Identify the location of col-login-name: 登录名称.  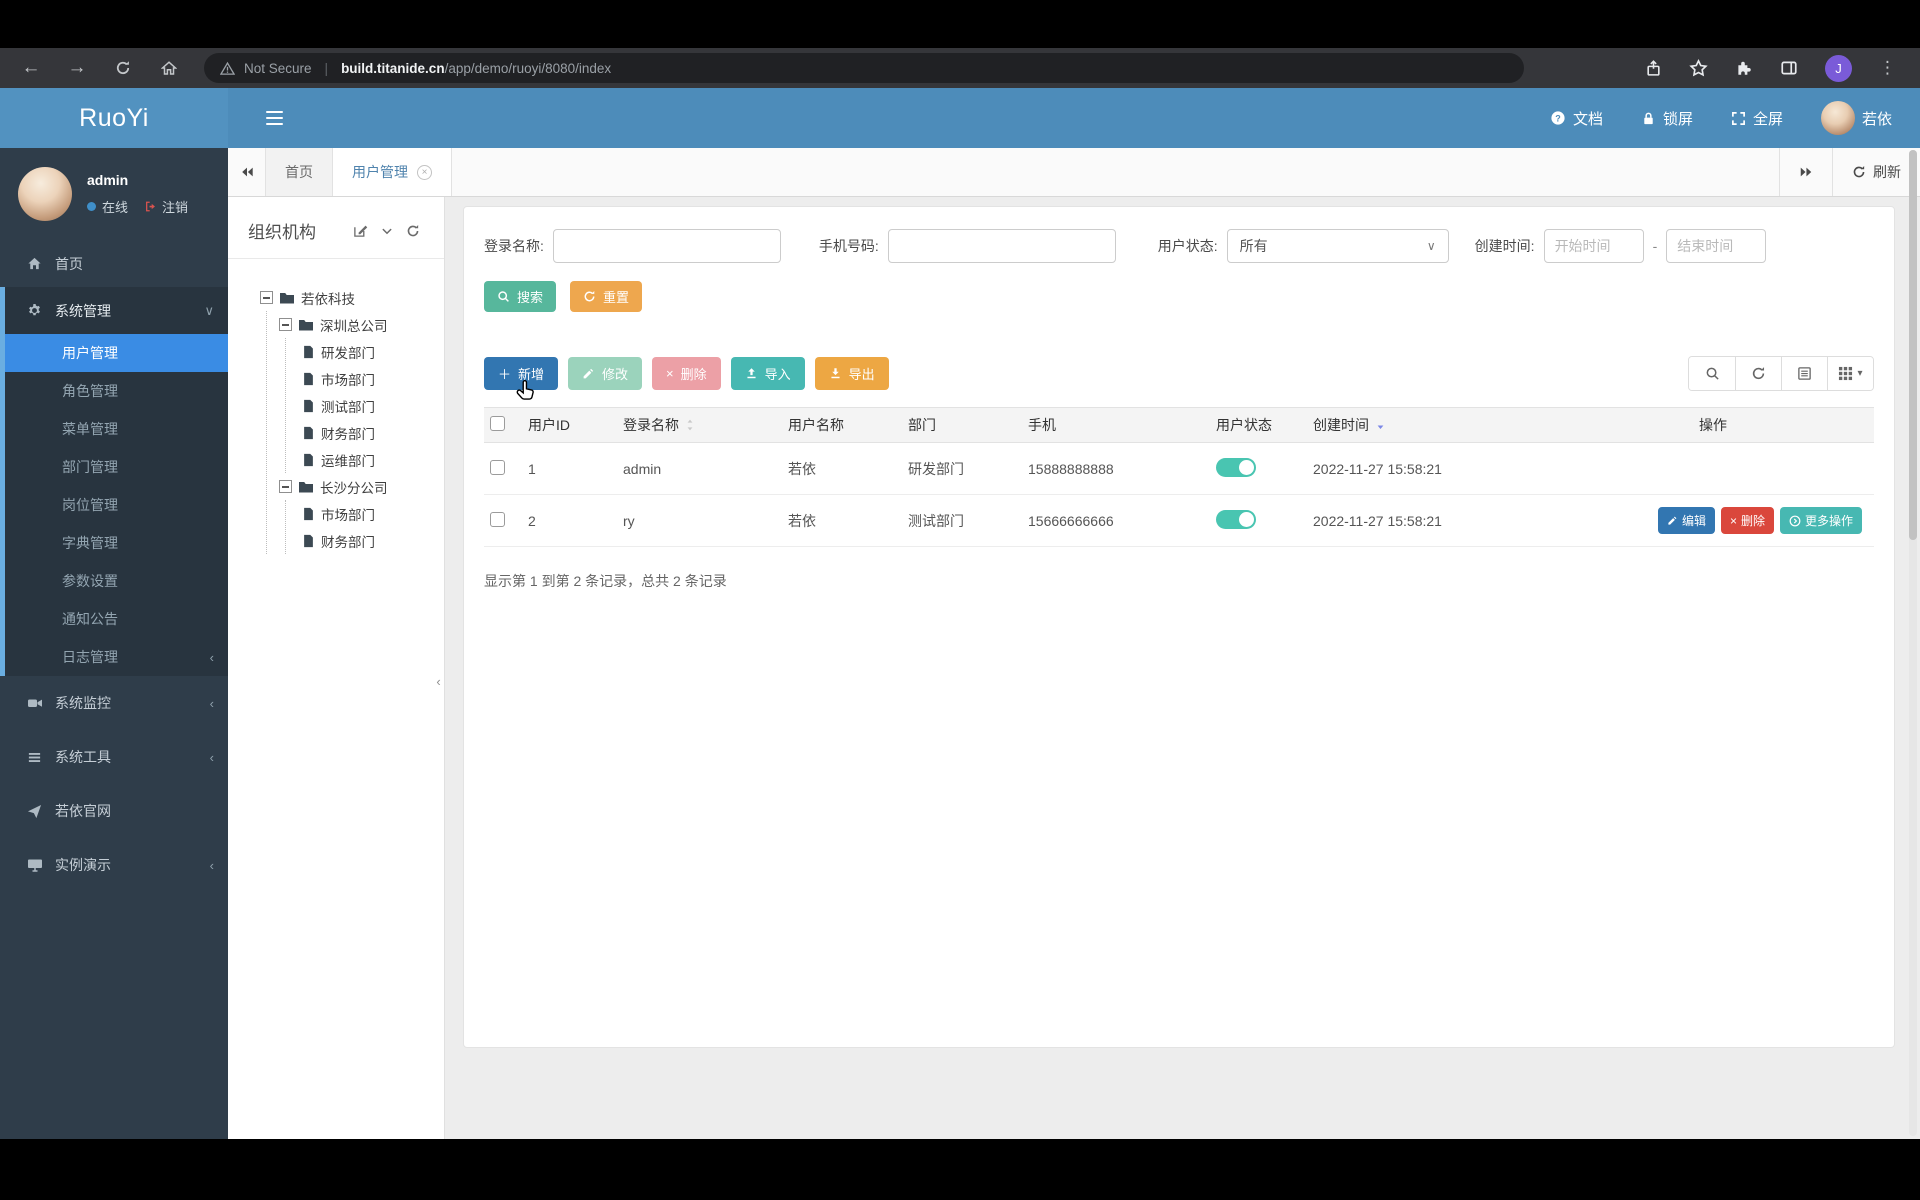
(699, 425).